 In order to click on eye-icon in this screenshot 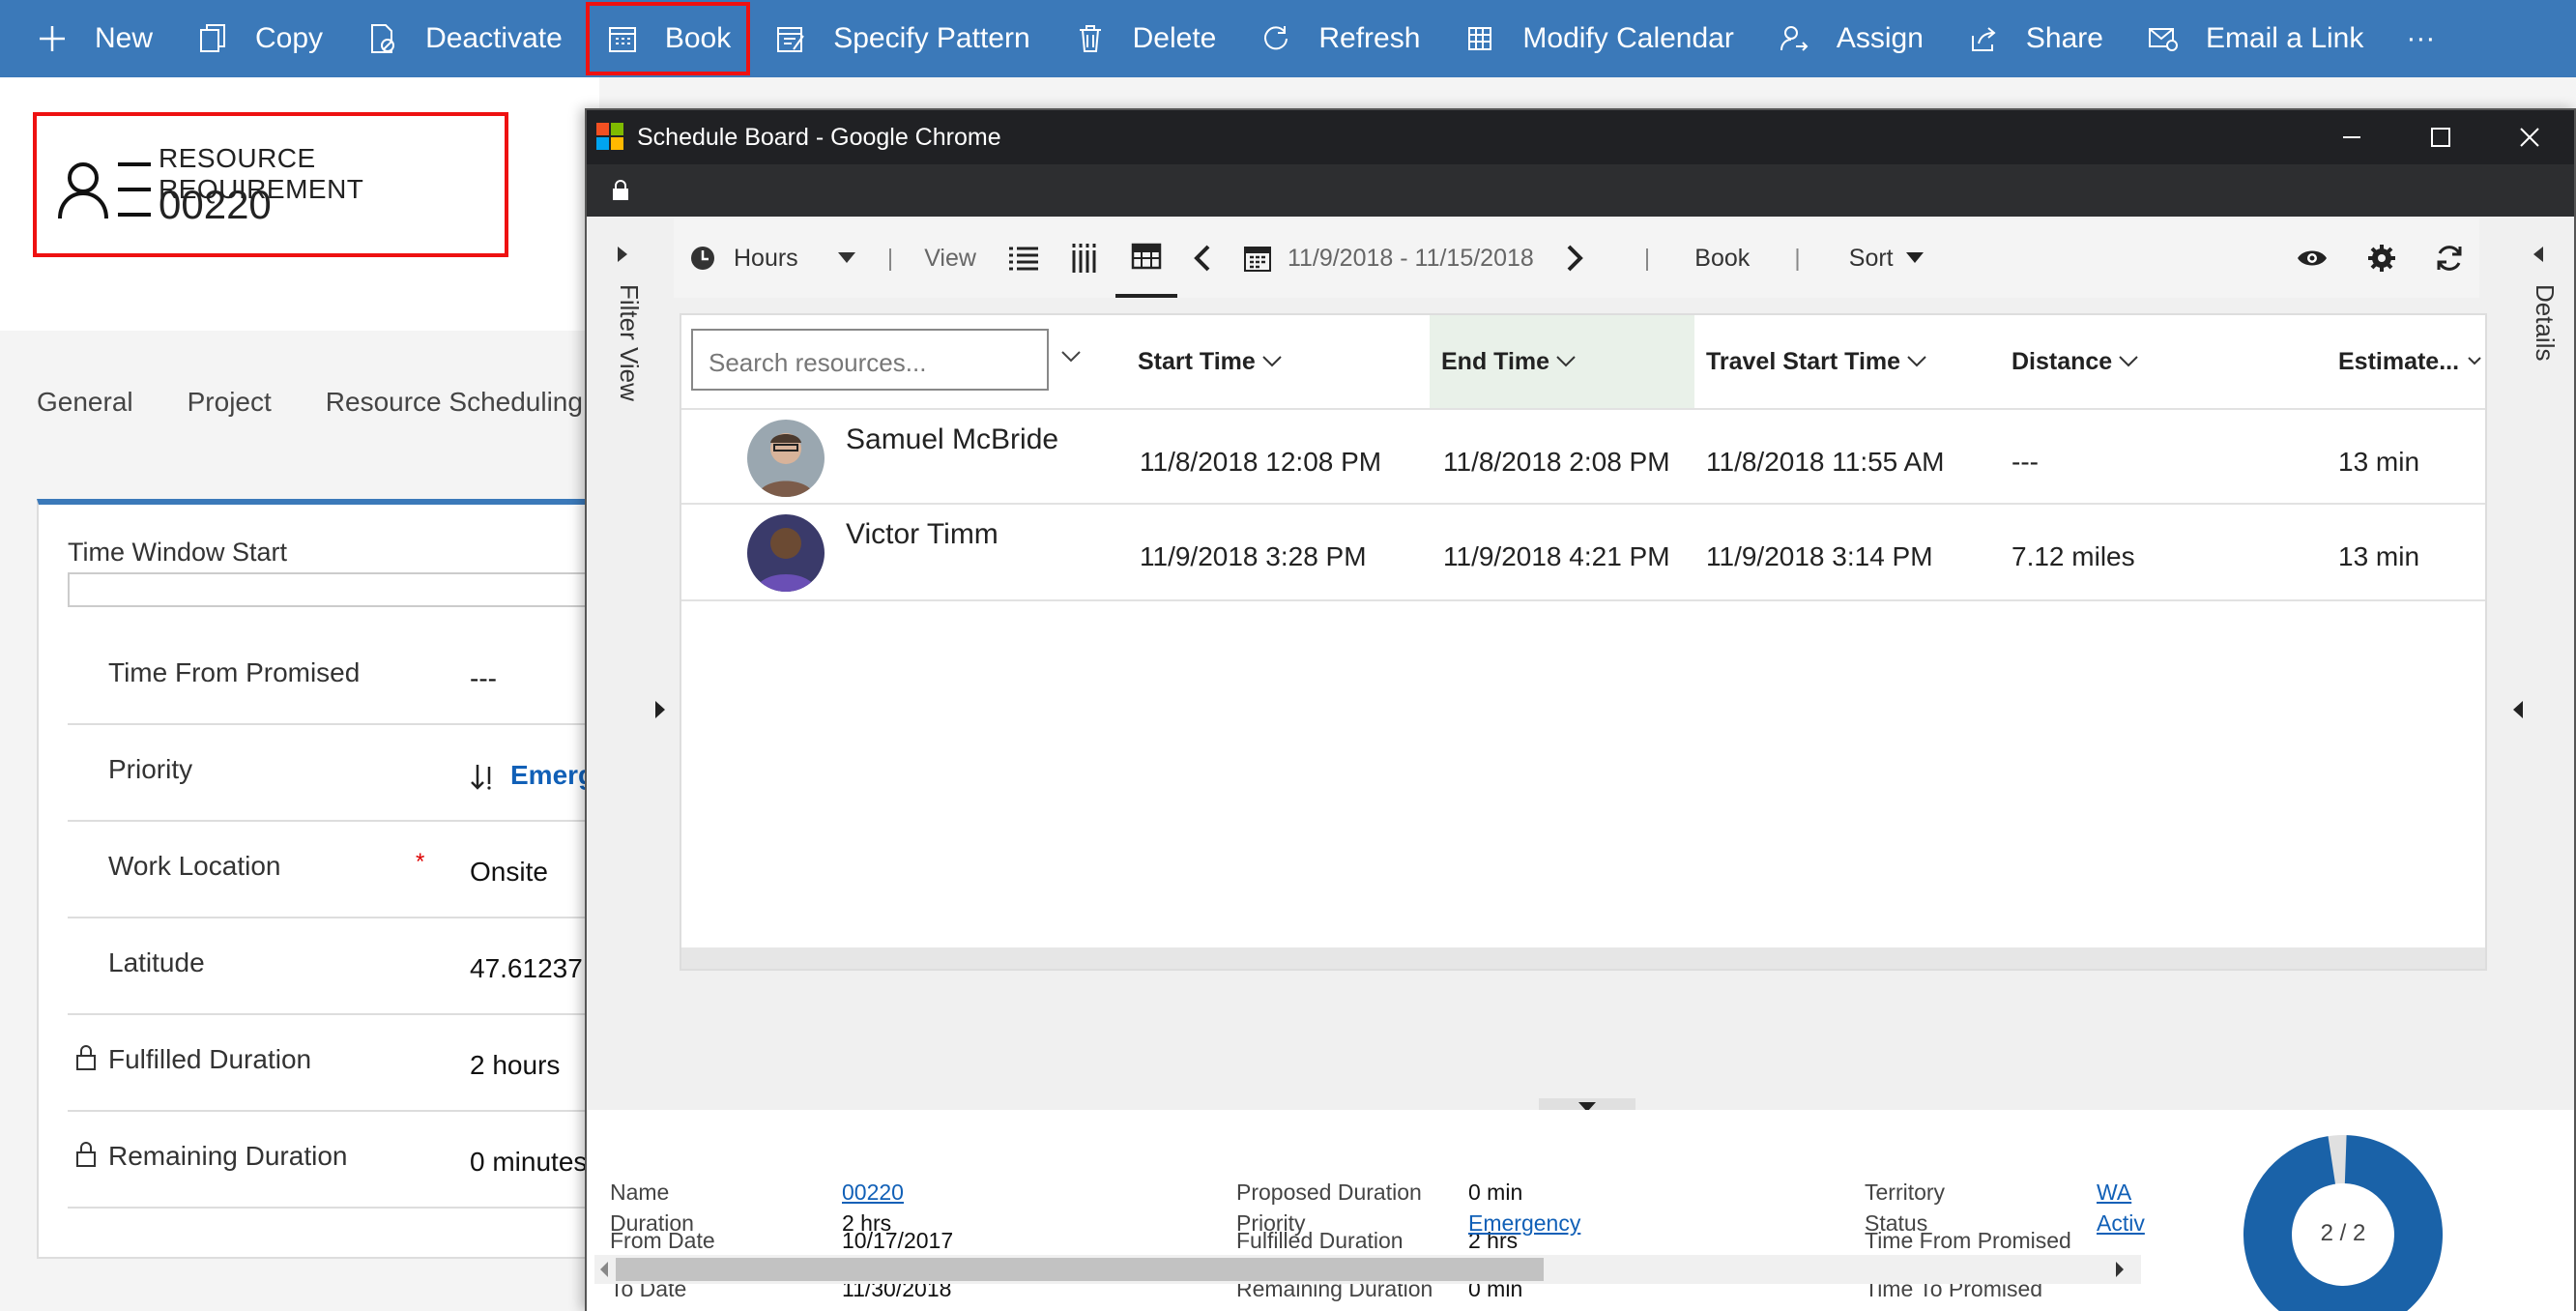, I will do `click(2312, 258)`.